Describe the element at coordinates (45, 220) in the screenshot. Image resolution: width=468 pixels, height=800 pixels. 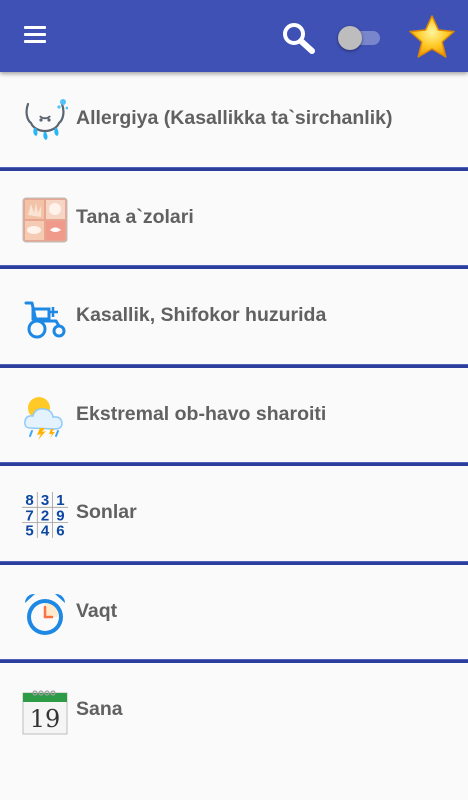
I see `body-parts-icon` at that location.